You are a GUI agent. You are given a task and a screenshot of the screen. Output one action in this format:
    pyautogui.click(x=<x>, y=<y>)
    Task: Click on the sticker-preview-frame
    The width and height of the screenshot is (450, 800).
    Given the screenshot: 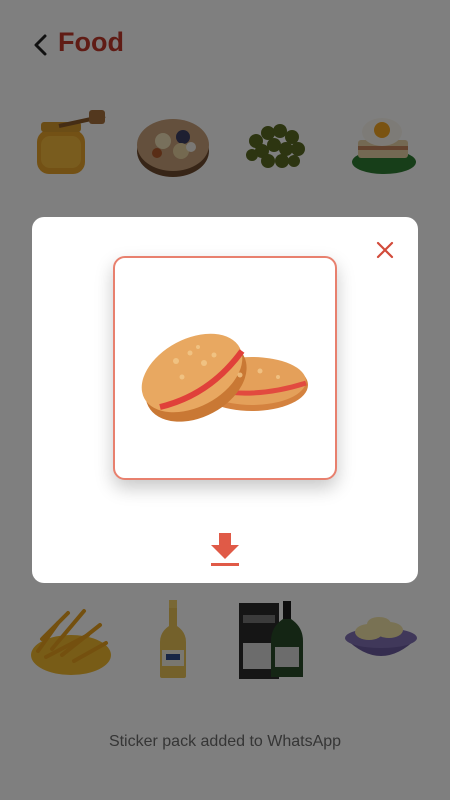 What is the action you would take?
    pyautogui.click(x=225, y=368)
    